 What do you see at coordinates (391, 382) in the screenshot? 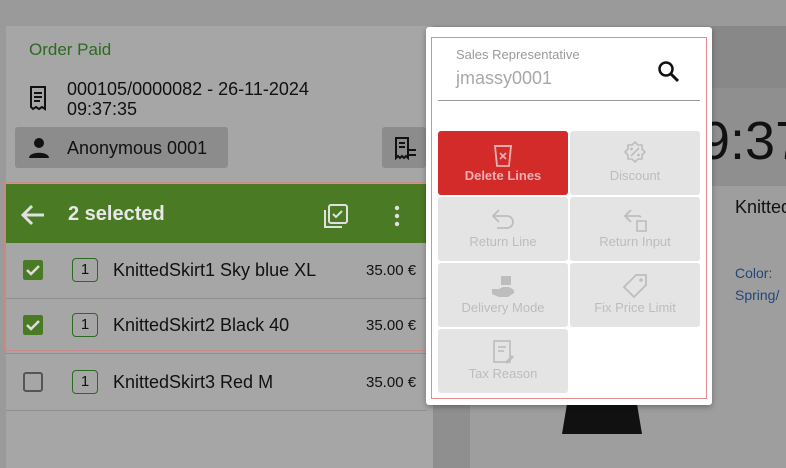
I see `line-price: 35.00 €` at bounding box center [391, 382].